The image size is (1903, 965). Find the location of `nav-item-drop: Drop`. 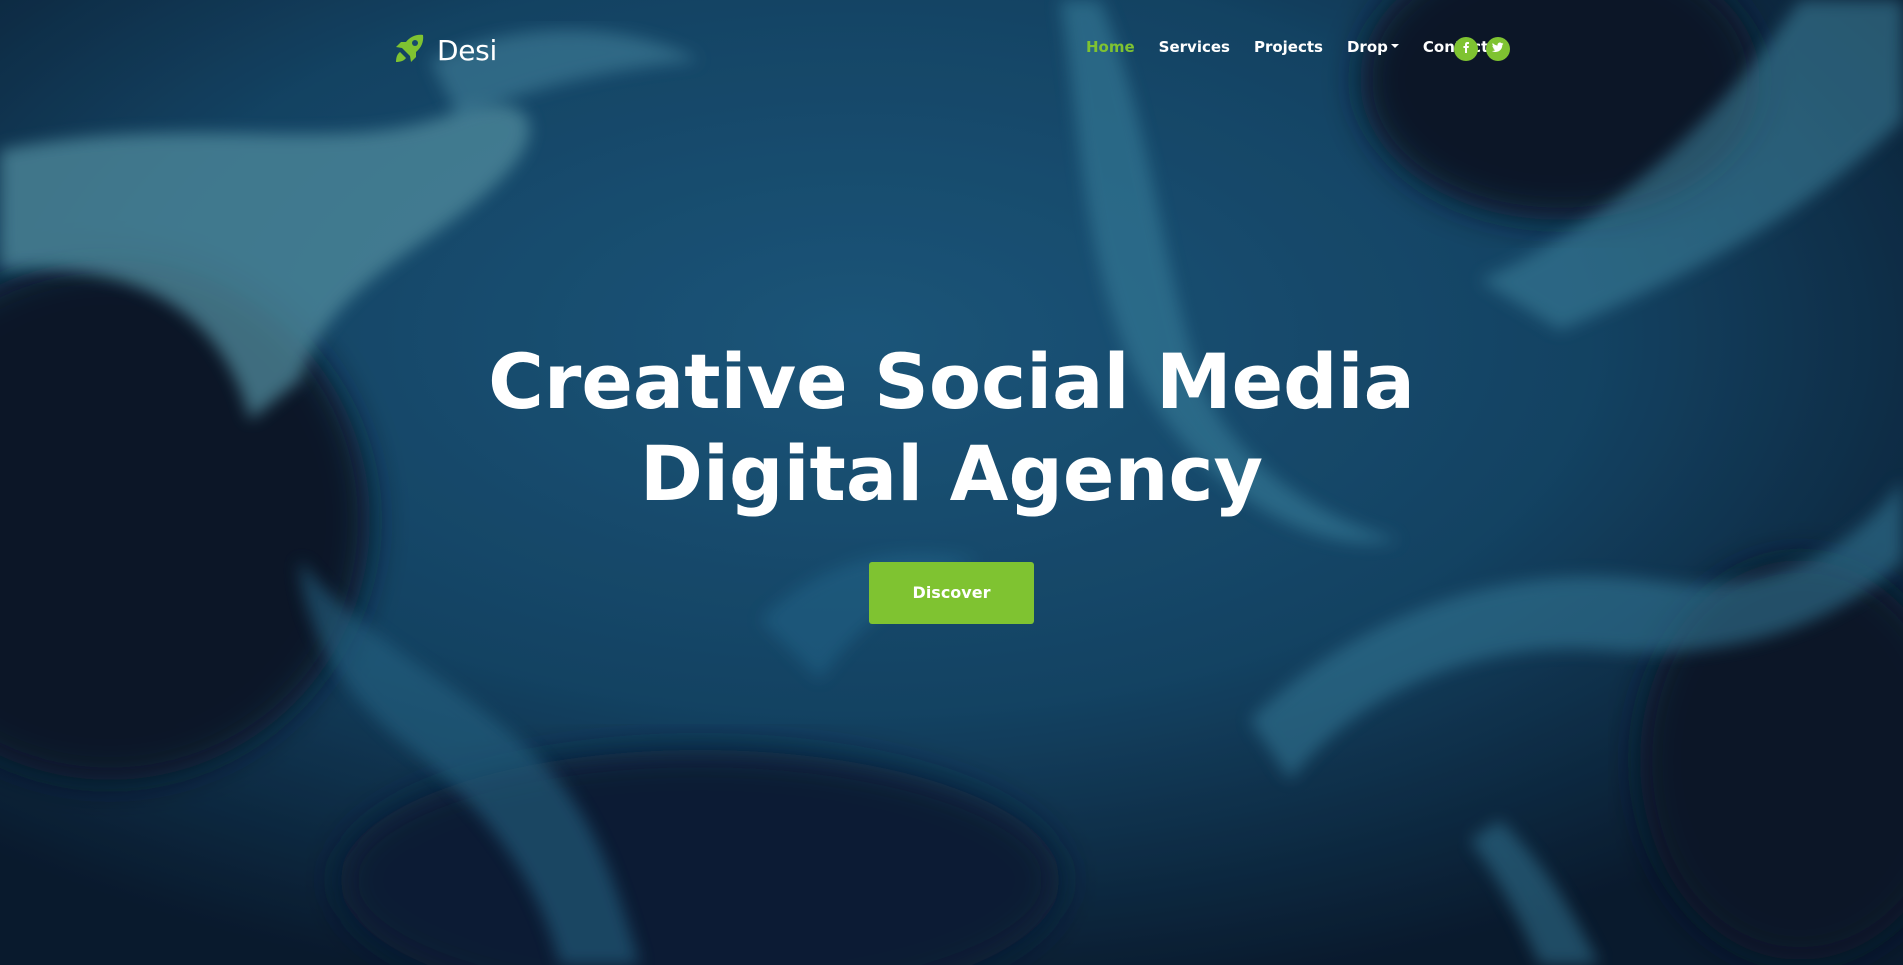

nav-item-drop: Drop is located at coordinates (1373, 47).